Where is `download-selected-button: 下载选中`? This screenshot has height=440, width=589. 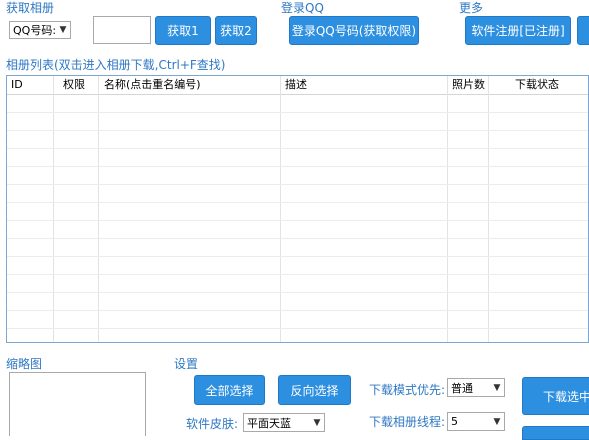
download-selected-button: 下载选中 is located at coordinates (555, 396).